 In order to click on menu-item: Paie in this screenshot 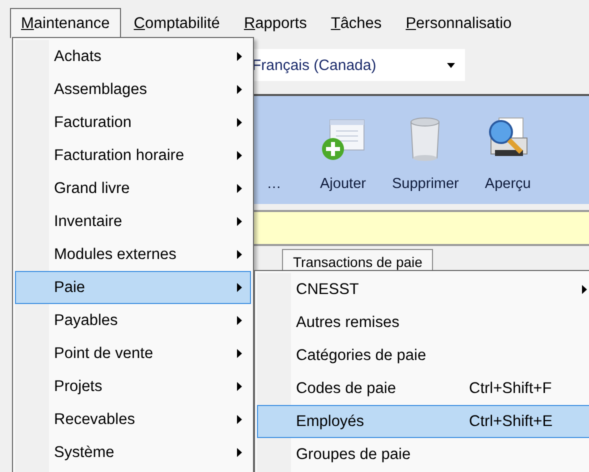, I will do `click(133, 287)`.